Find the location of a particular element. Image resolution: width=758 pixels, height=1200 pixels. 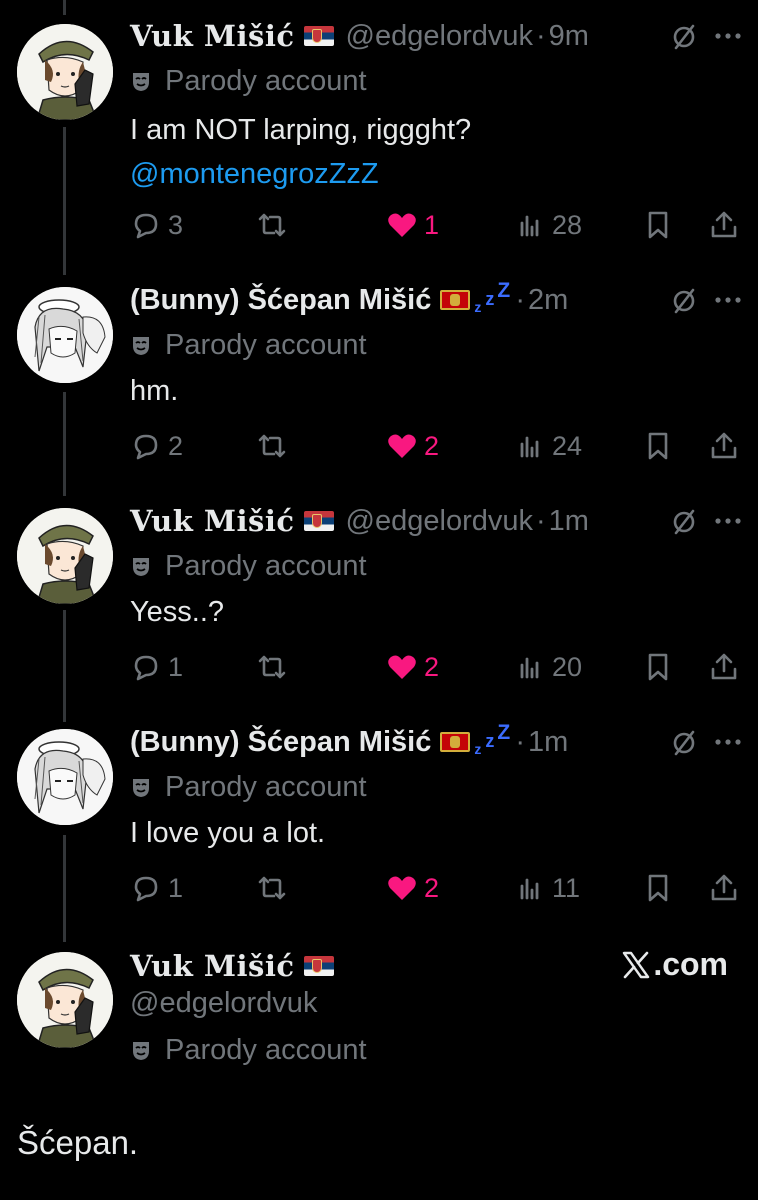

reply-count: 3 is located at coordinates (176, 224).